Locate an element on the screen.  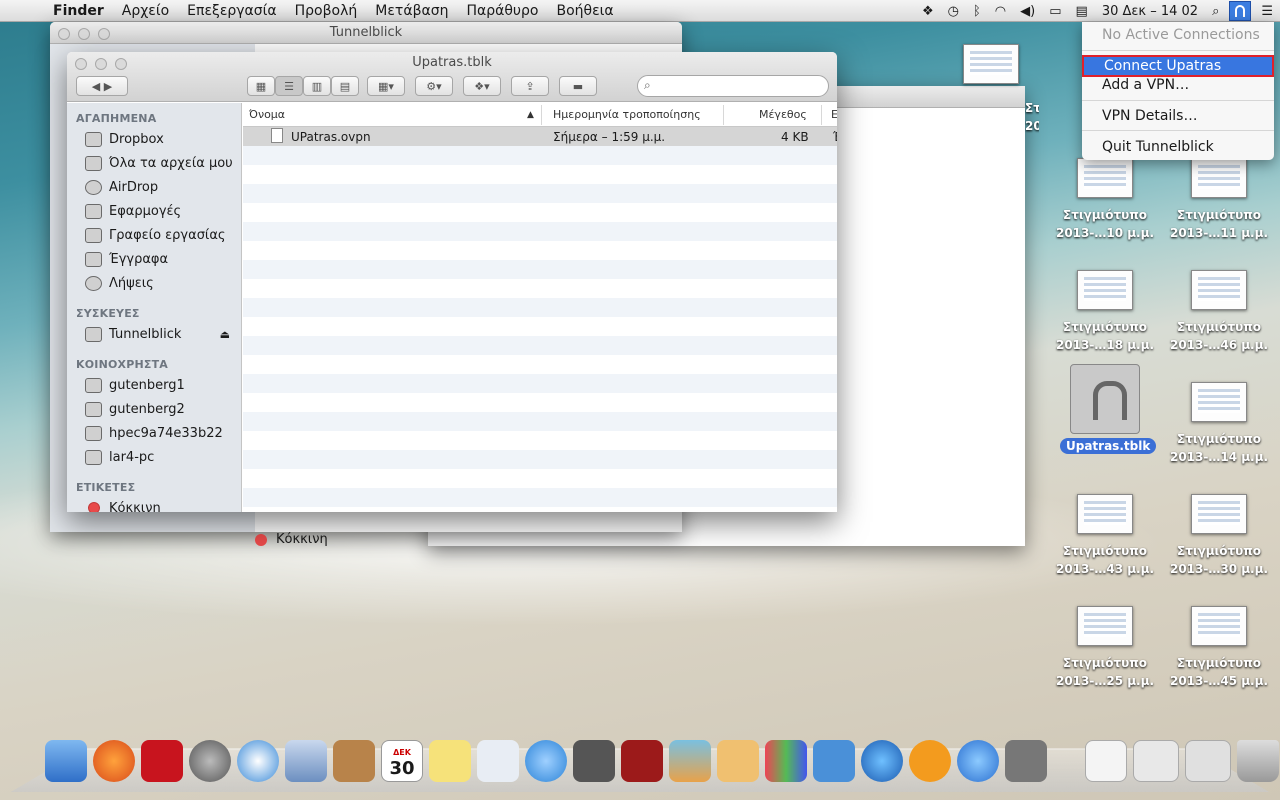
calendar-icon: ΔΕΚ 30 is located at coordinates (402, 761).